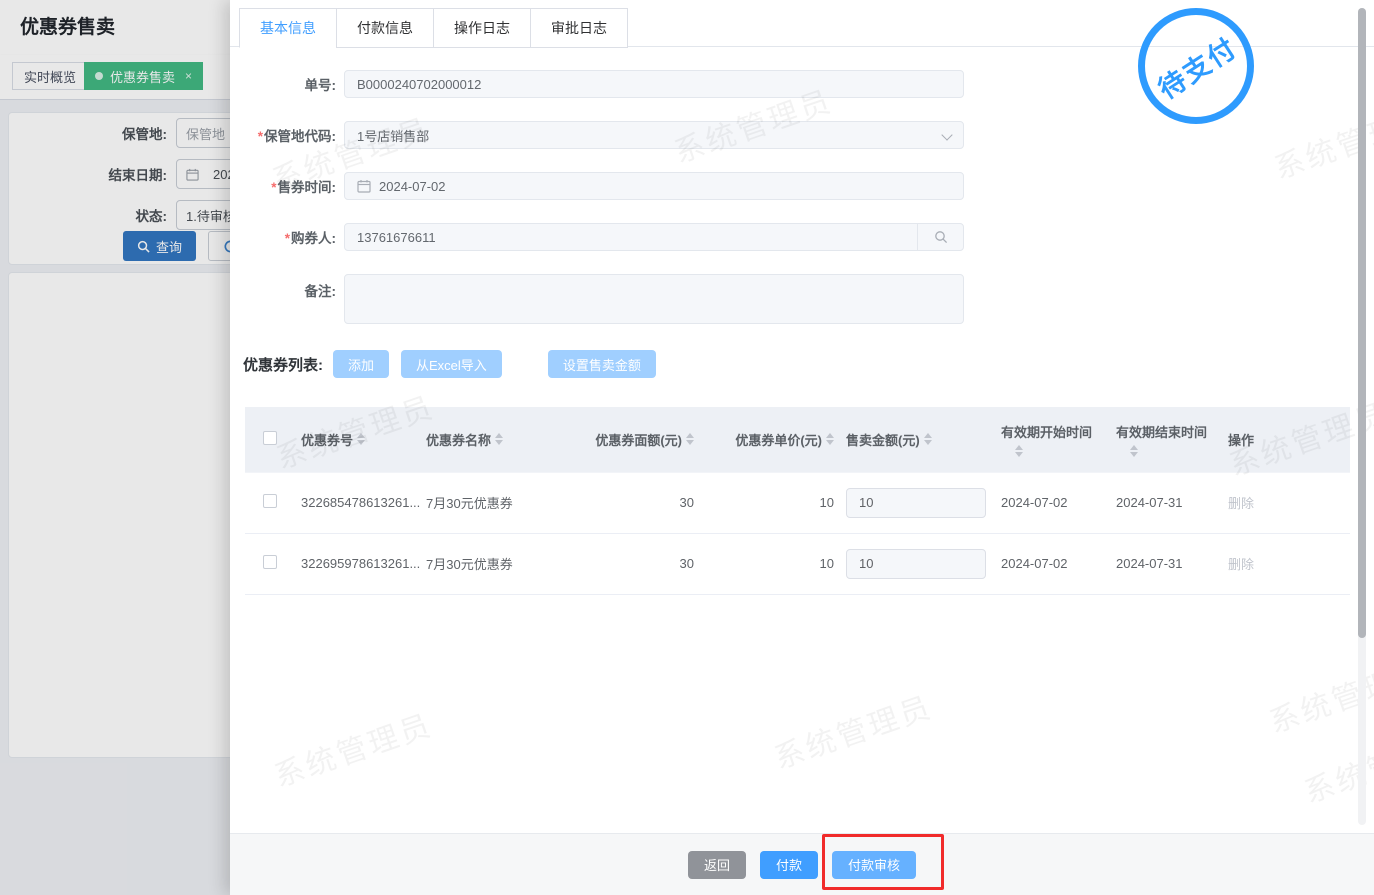 Image resolution: width=1374 pixels, height=895 pixels. What do you see at coordinates (361, 364) in the screenshot?
I see `add-coupon-button: 添加` at bounding box center [361, 364].